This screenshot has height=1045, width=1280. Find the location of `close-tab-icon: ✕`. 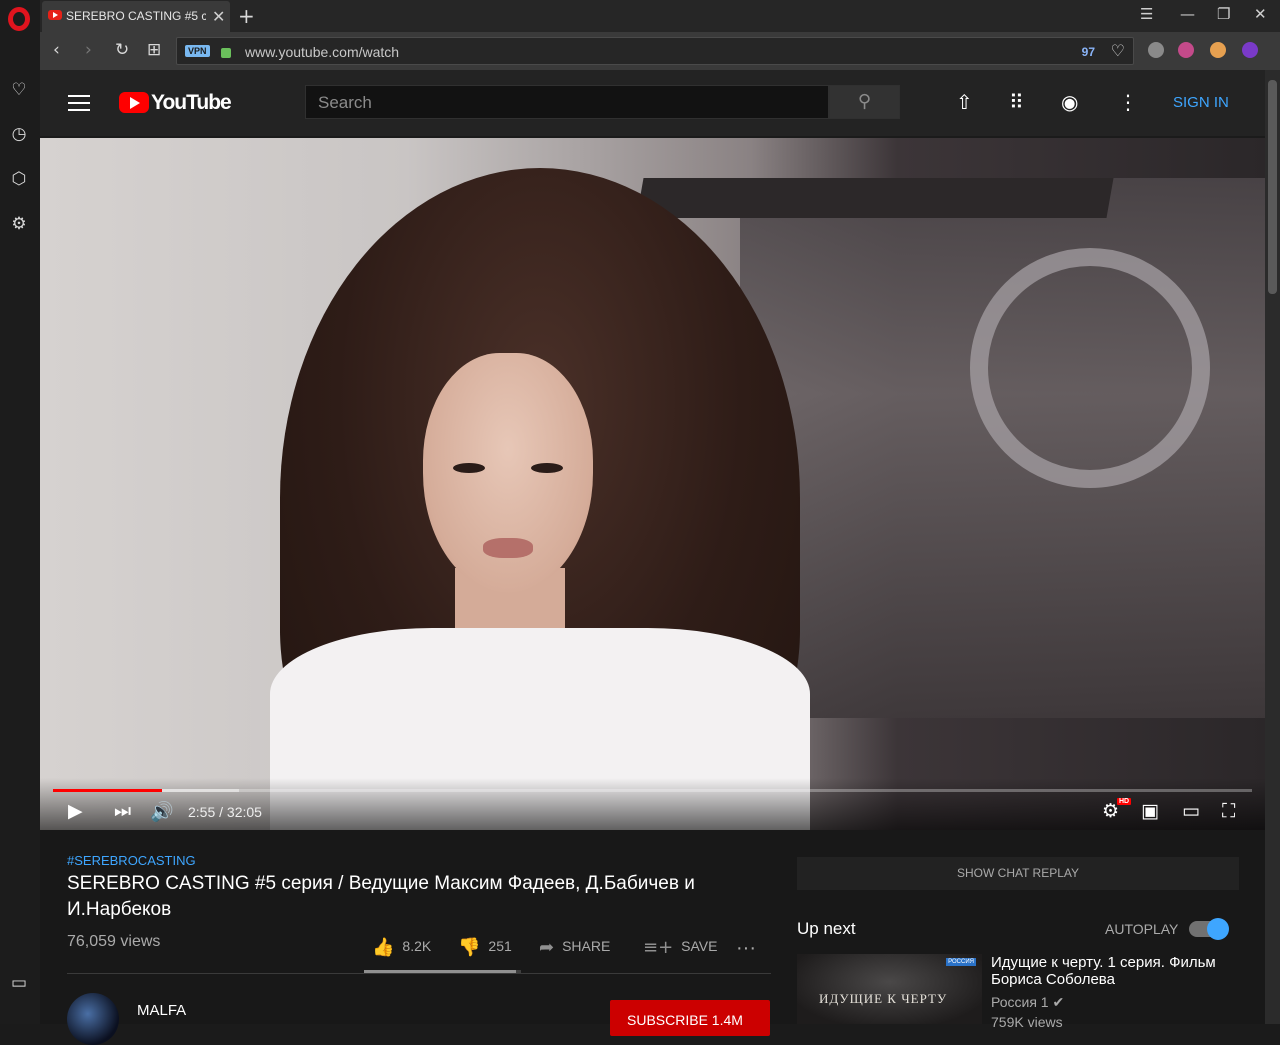

close-tab-icon: ✕ is located at coordinates (218, 16).